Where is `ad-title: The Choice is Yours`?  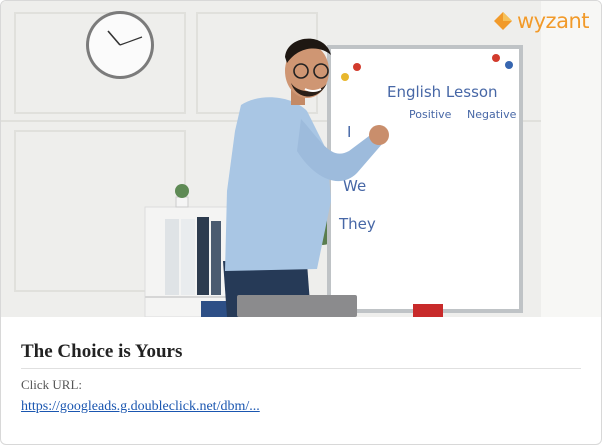
ad-title: The Choice is Yours is located at coordinates (301, 355).